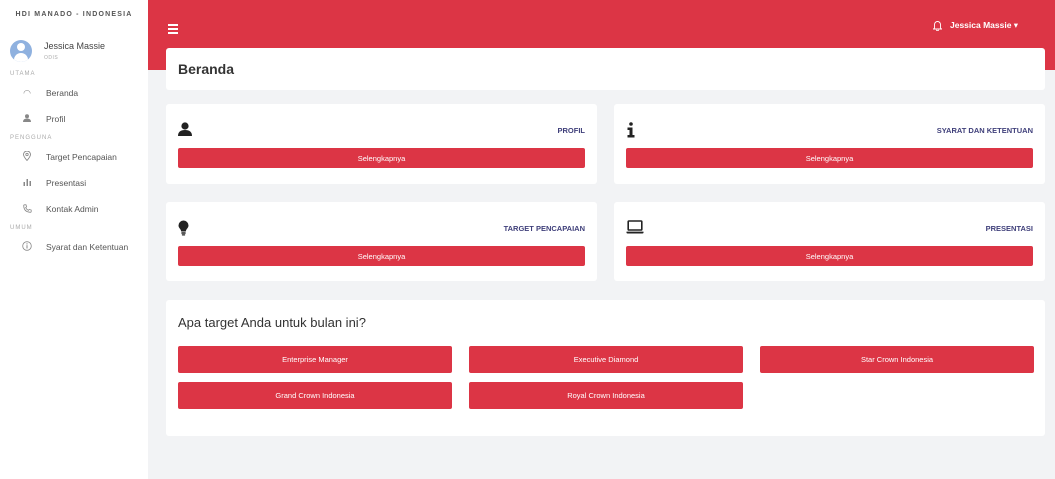 This screenshot has height=479, width=1055. What do you see at coordinates (272, 322) in the screenshot?
I see `target-question: Apa target Anda untuk bulan ini?` at bounding box center [272, 322].